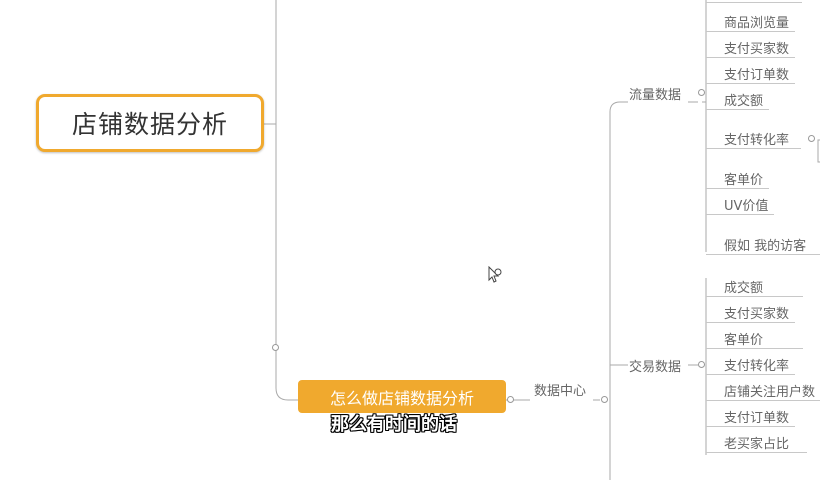 The image size is (820, 480). Describe the element at coordinates (740, 205) in the screenshot. I see `list-item: UV价值` at that location.